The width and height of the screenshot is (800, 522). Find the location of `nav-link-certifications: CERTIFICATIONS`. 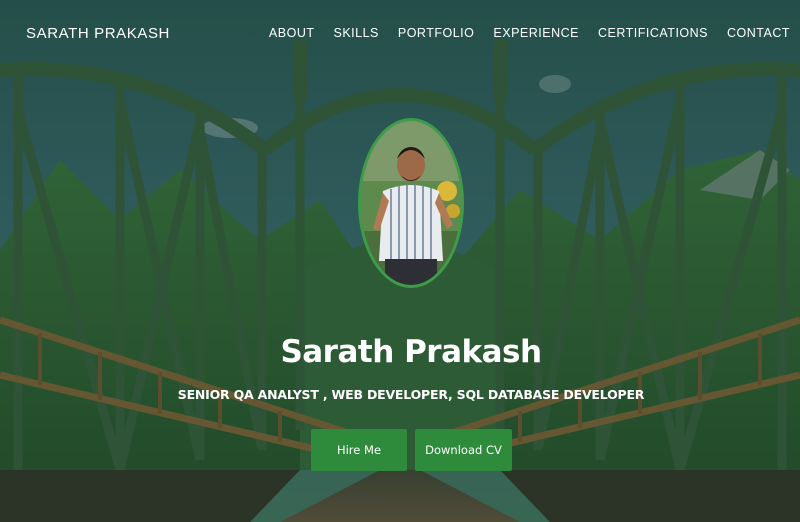

nav-link-certifications: CERTIFICATIONS is located at coordinates (653, 33).